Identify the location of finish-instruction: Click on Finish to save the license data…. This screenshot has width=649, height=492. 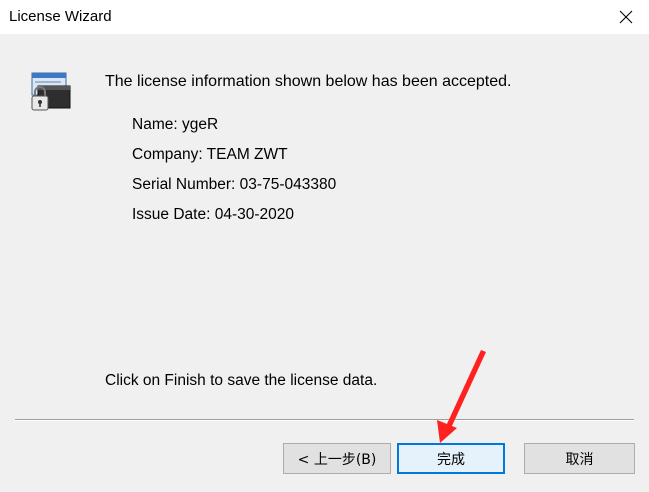
(241, 380).